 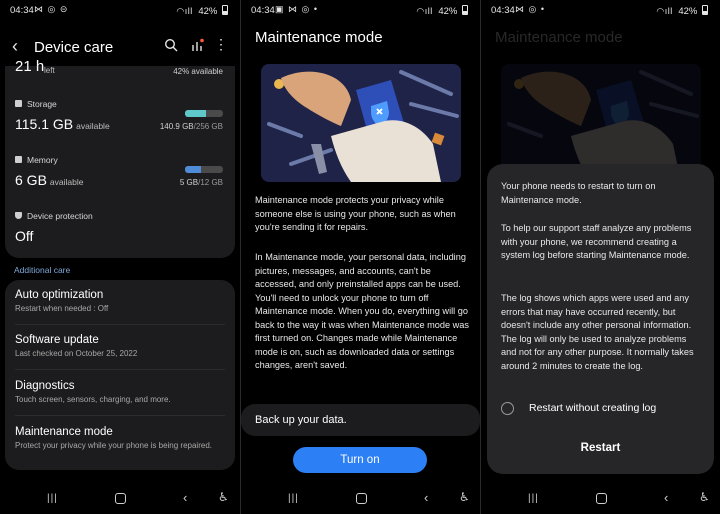 What do you see at coordinates (204, 169) in the screenshot?
I see `memory-bar` at bounding box center [204, 169].